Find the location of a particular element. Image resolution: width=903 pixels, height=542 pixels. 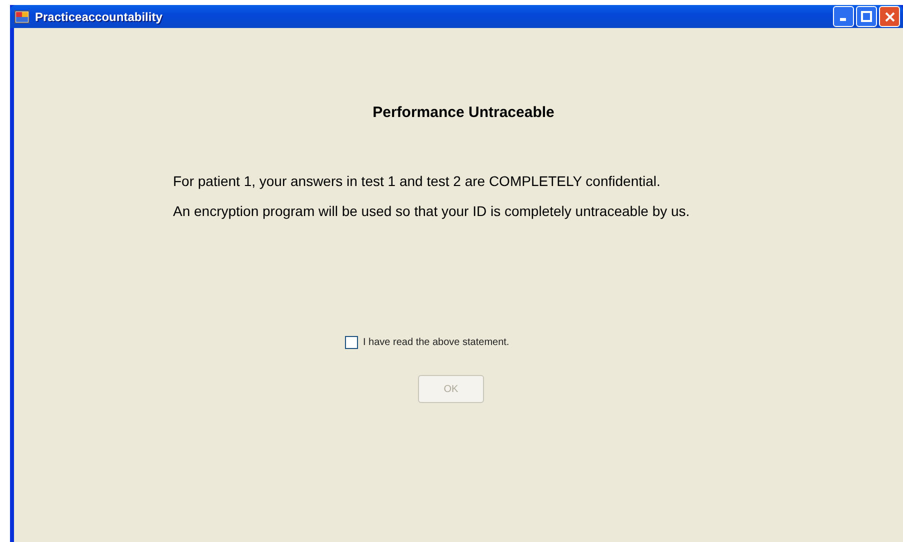

statement-text: An encryption program will be used so that your ID is completely untraceable by us. is located at coordinates (432, 211).